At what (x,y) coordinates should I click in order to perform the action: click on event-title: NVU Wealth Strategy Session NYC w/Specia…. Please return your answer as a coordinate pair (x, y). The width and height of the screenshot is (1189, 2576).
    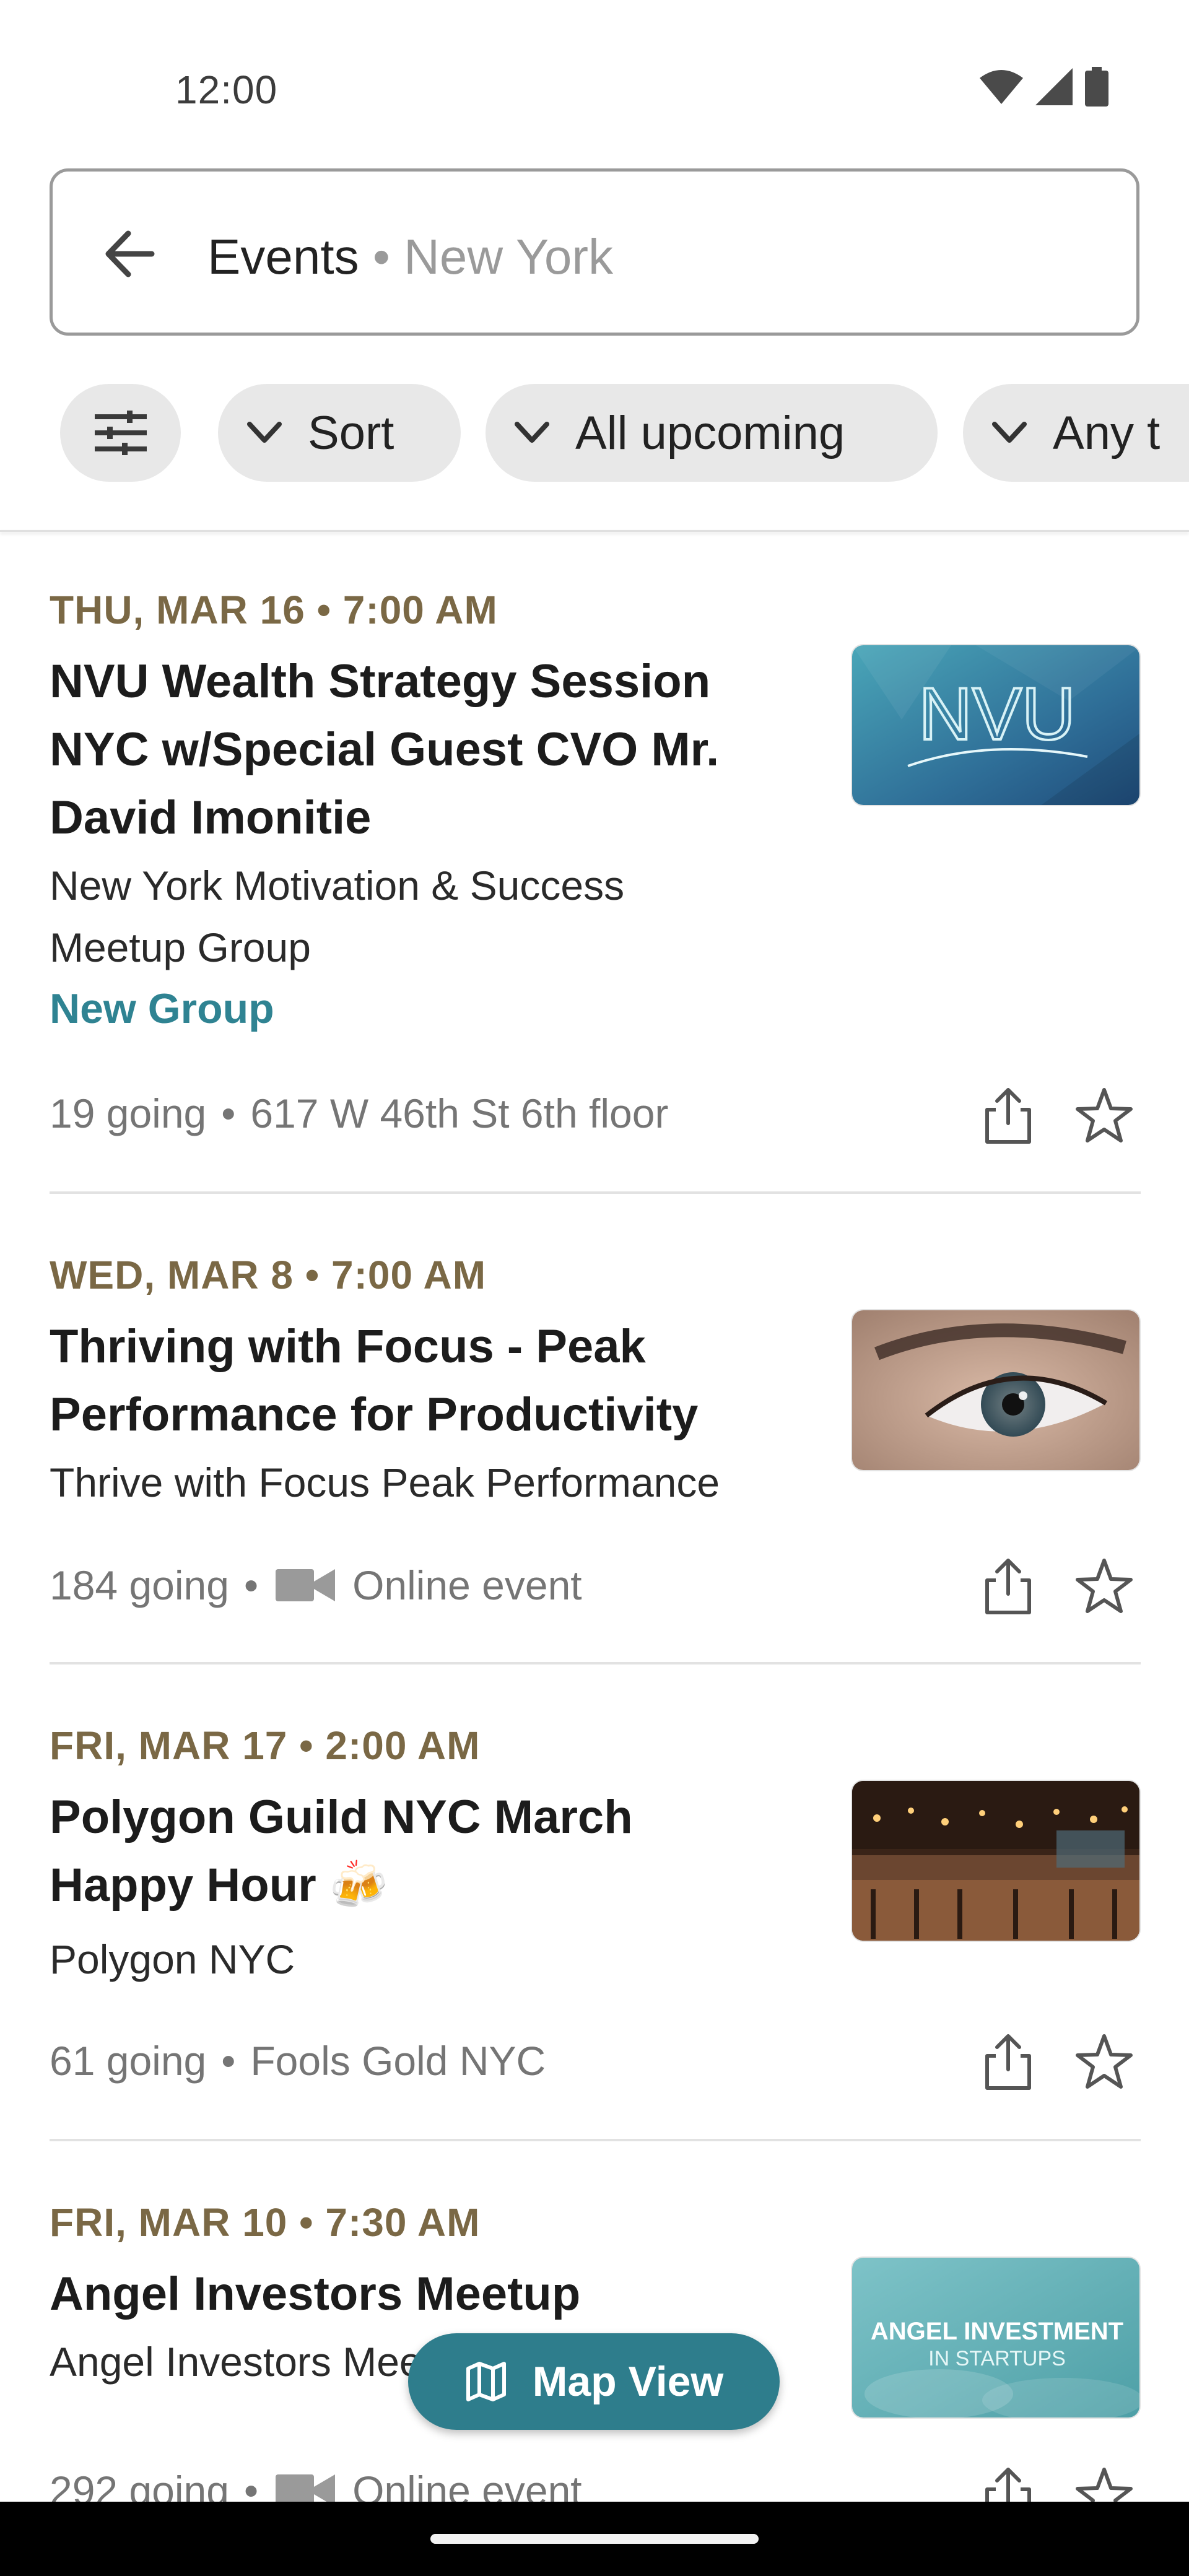
    Looking at the image, I should click on (421, 750).